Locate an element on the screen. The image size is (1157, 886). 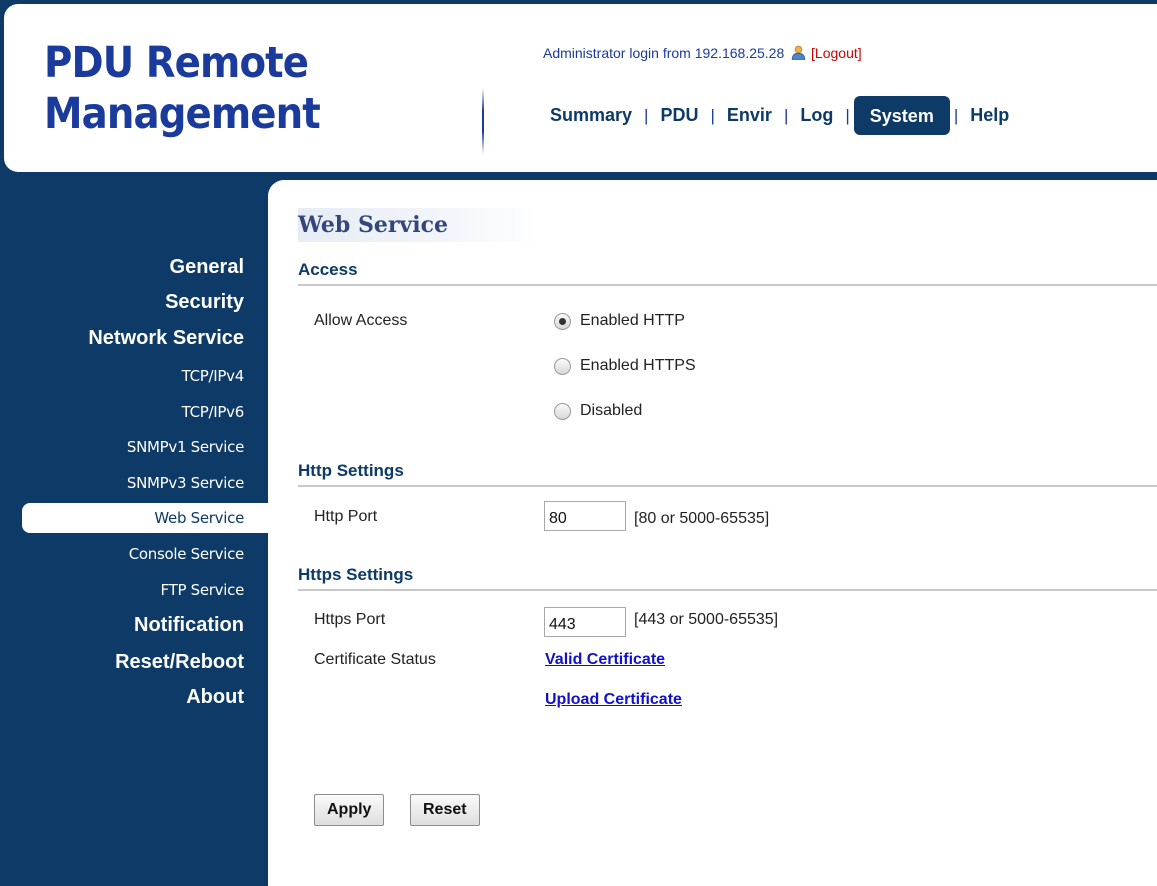
sidebar-item-snmpv3-service: SNMPv3 Service is located at coordinates (185, 483).